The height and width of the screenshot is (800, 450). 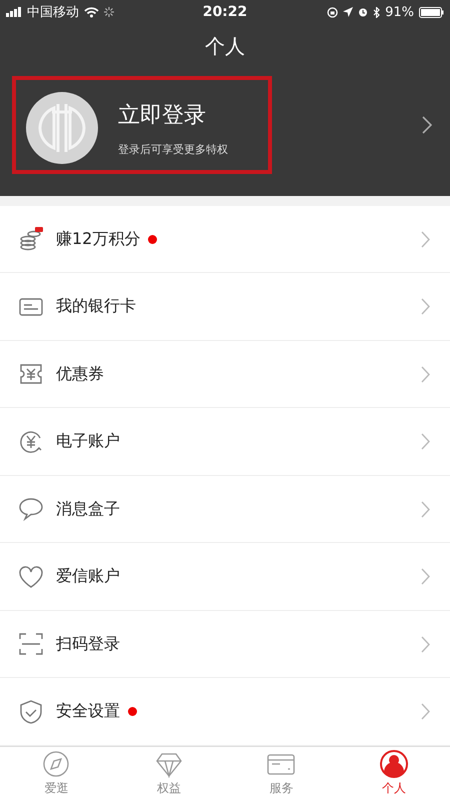 What do you see at coordinates (348, 12) in the screenshot?
I see `location-icon` at bounding box center [348, 12].